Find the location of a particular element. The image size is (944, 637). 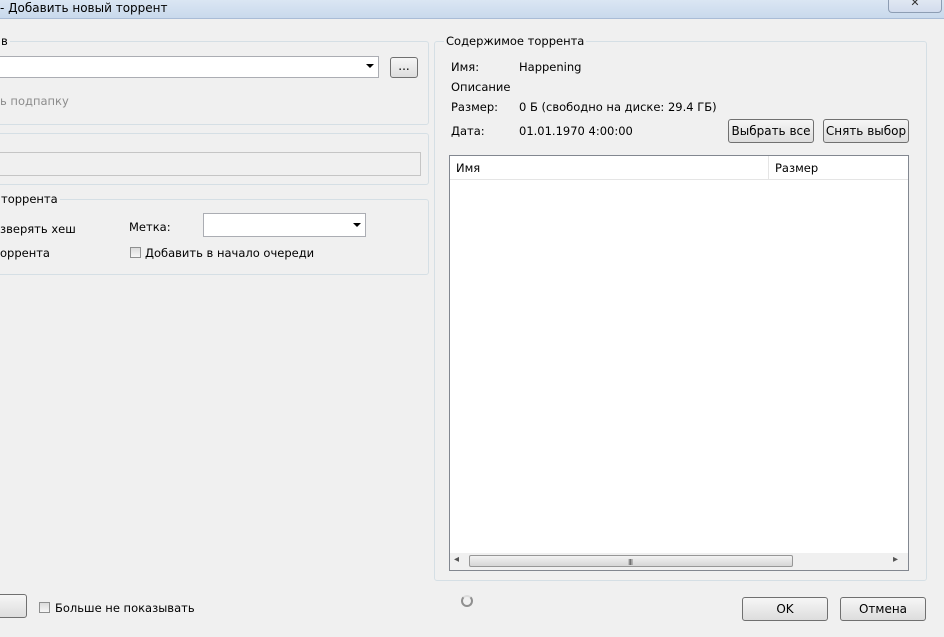

close-button: ✕ is located at coordinates (915, 6).